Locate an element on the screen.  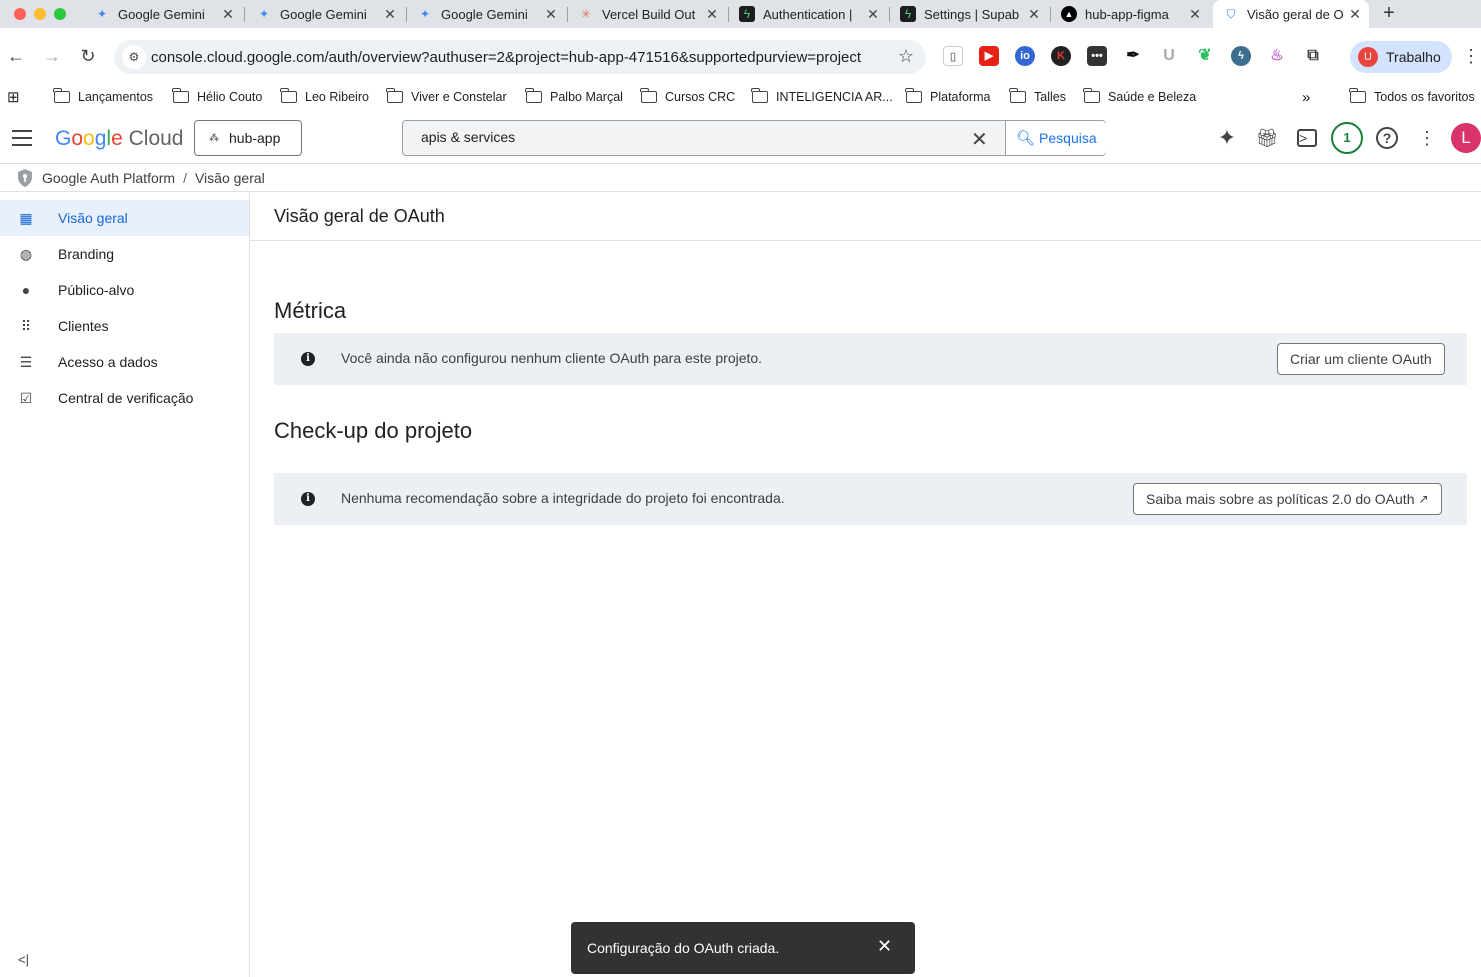
tab-title: Authentication | is located at coordinates (808, 14).